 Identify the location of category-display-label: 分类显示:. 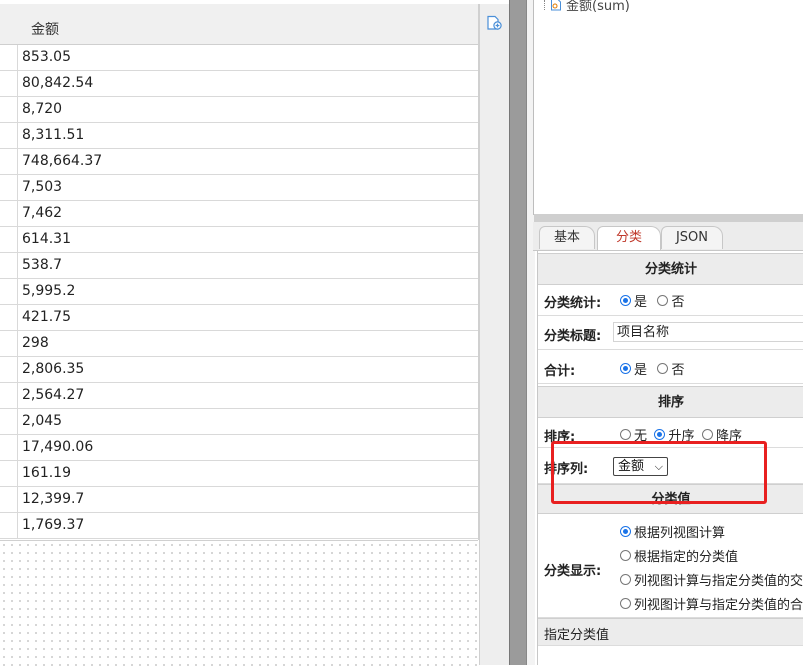
(573, 571).